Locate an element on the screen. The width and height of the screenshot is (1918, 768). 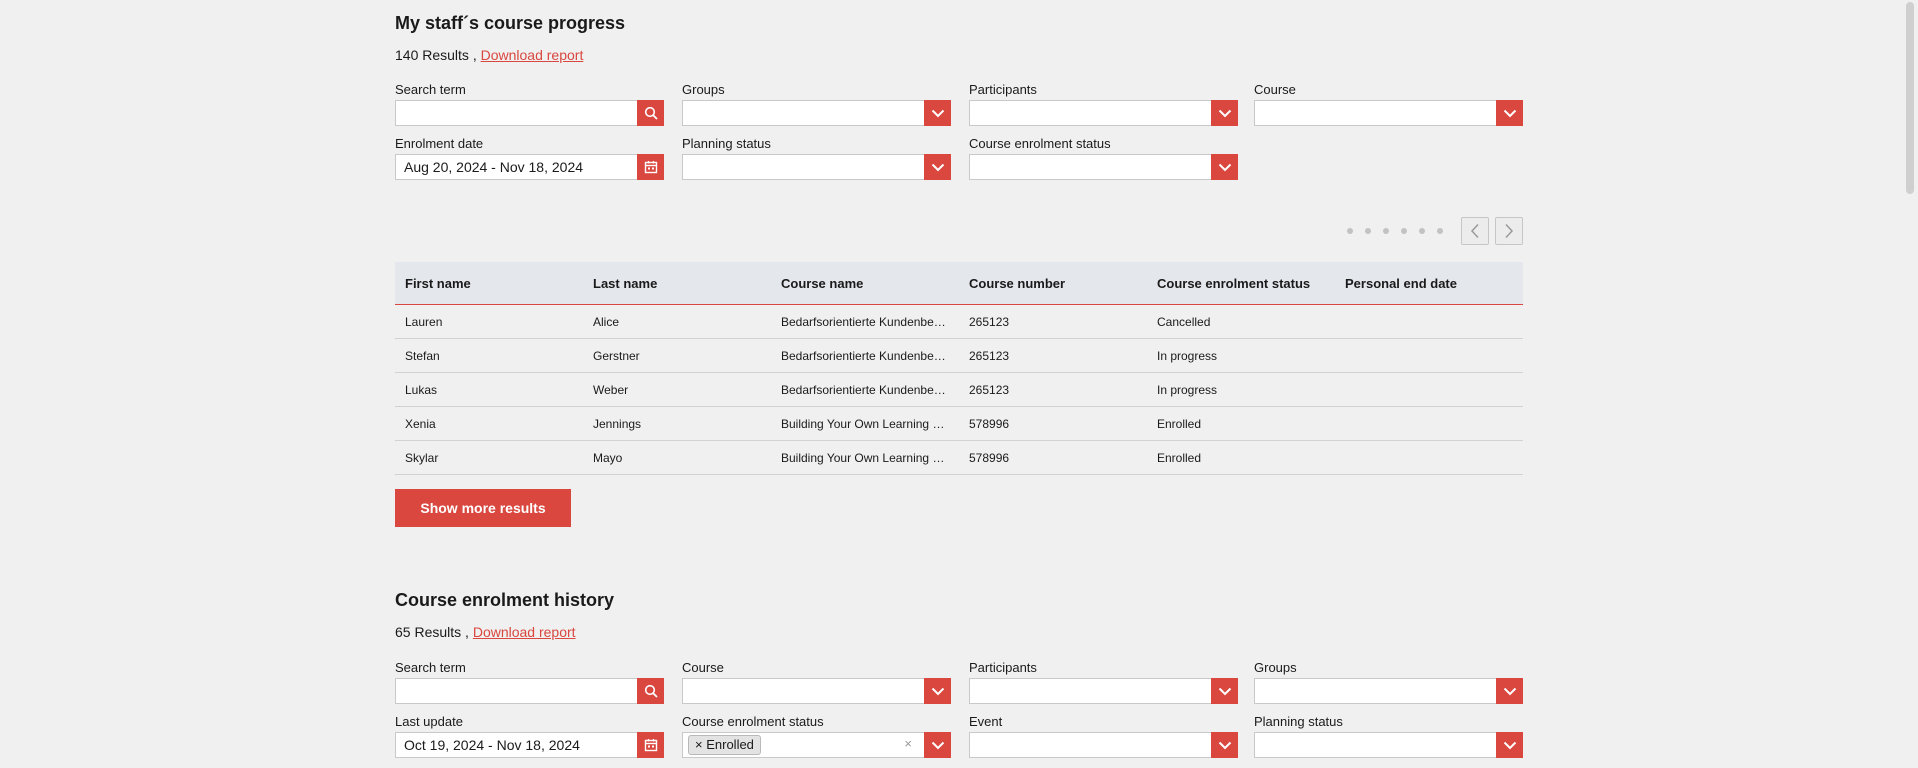
event-label: Event is located at coordinates (986, 721).